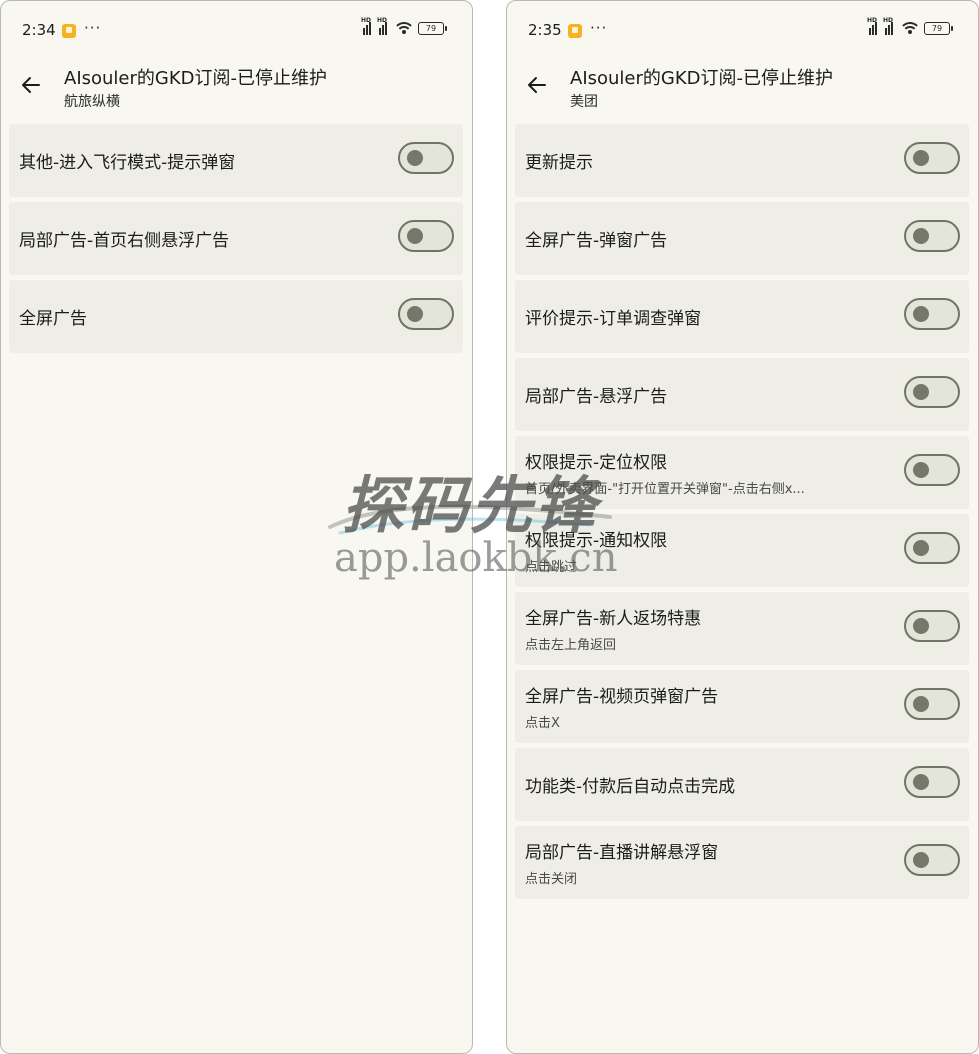 The height and width of the screenshot is (1054, 979). Describe the element at coordinates (551, 879) in the screenshot. I see `rule-description: 点击关闭` at that location.